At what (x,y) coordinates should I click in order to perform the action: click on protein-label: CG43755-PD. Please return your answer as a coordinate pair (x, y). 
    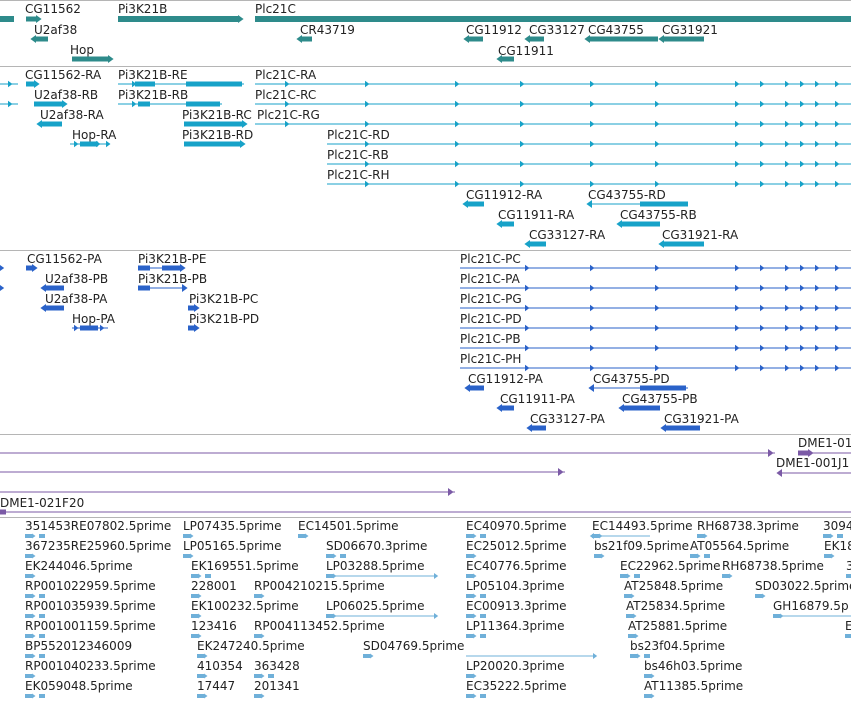
    Looking at the image, I should click on (631, 379).